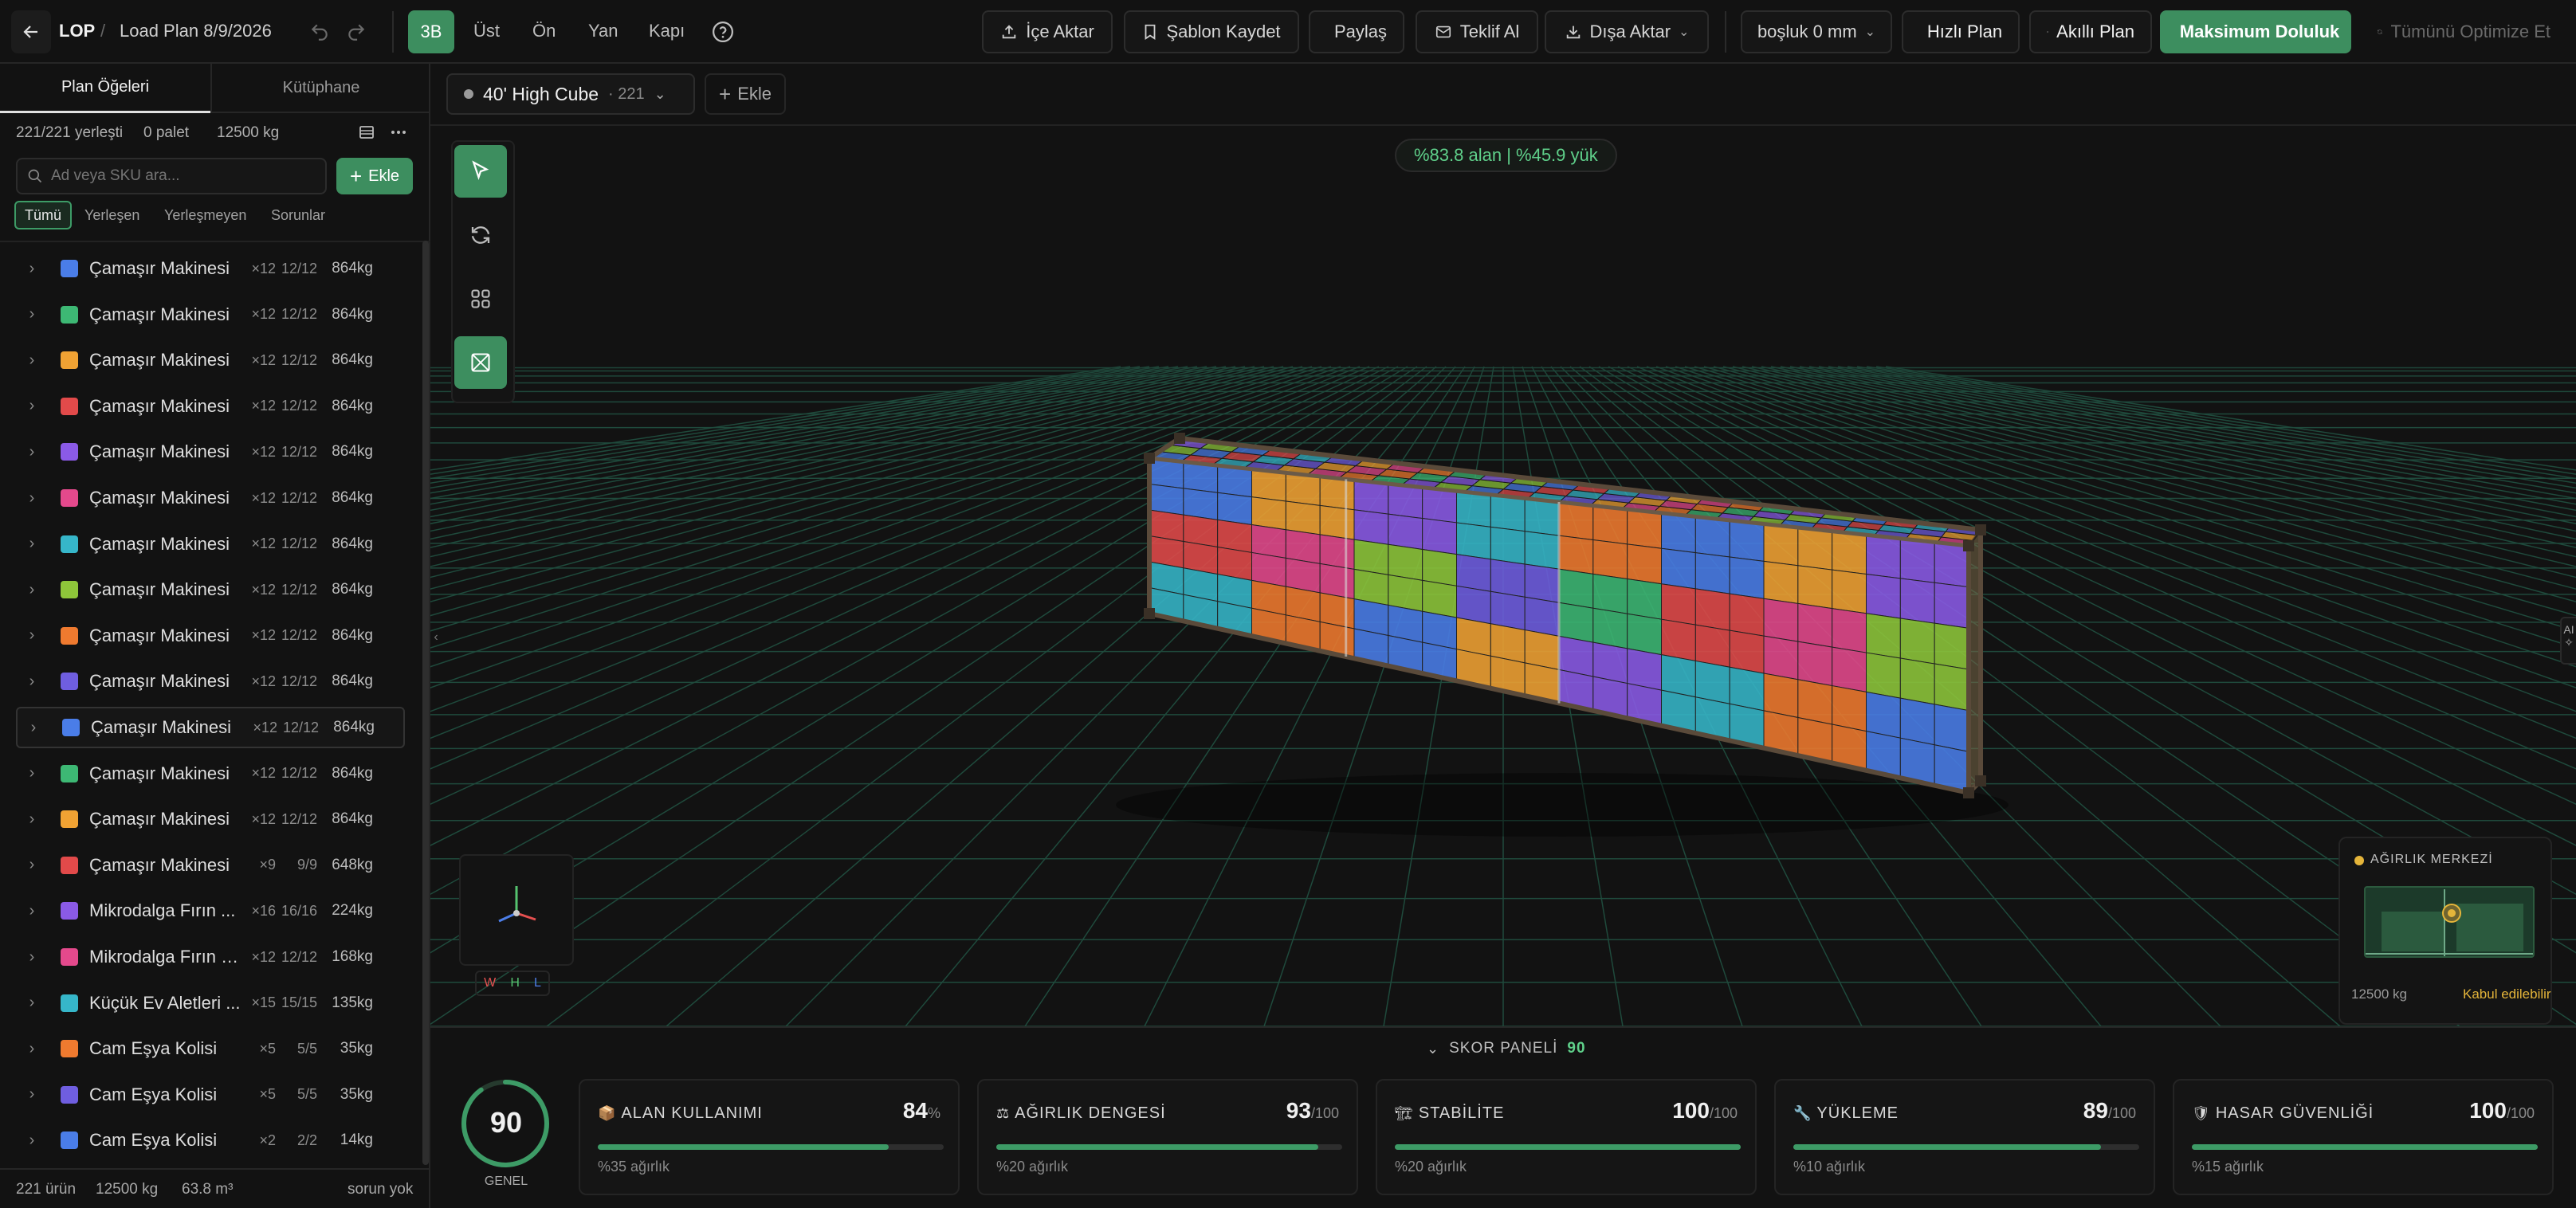 The height and width of the screenshot is (1208, 2576). Describe the element at coordinates (544, 31) in the screenshot. I see `view-front-button: Ön` at that location.